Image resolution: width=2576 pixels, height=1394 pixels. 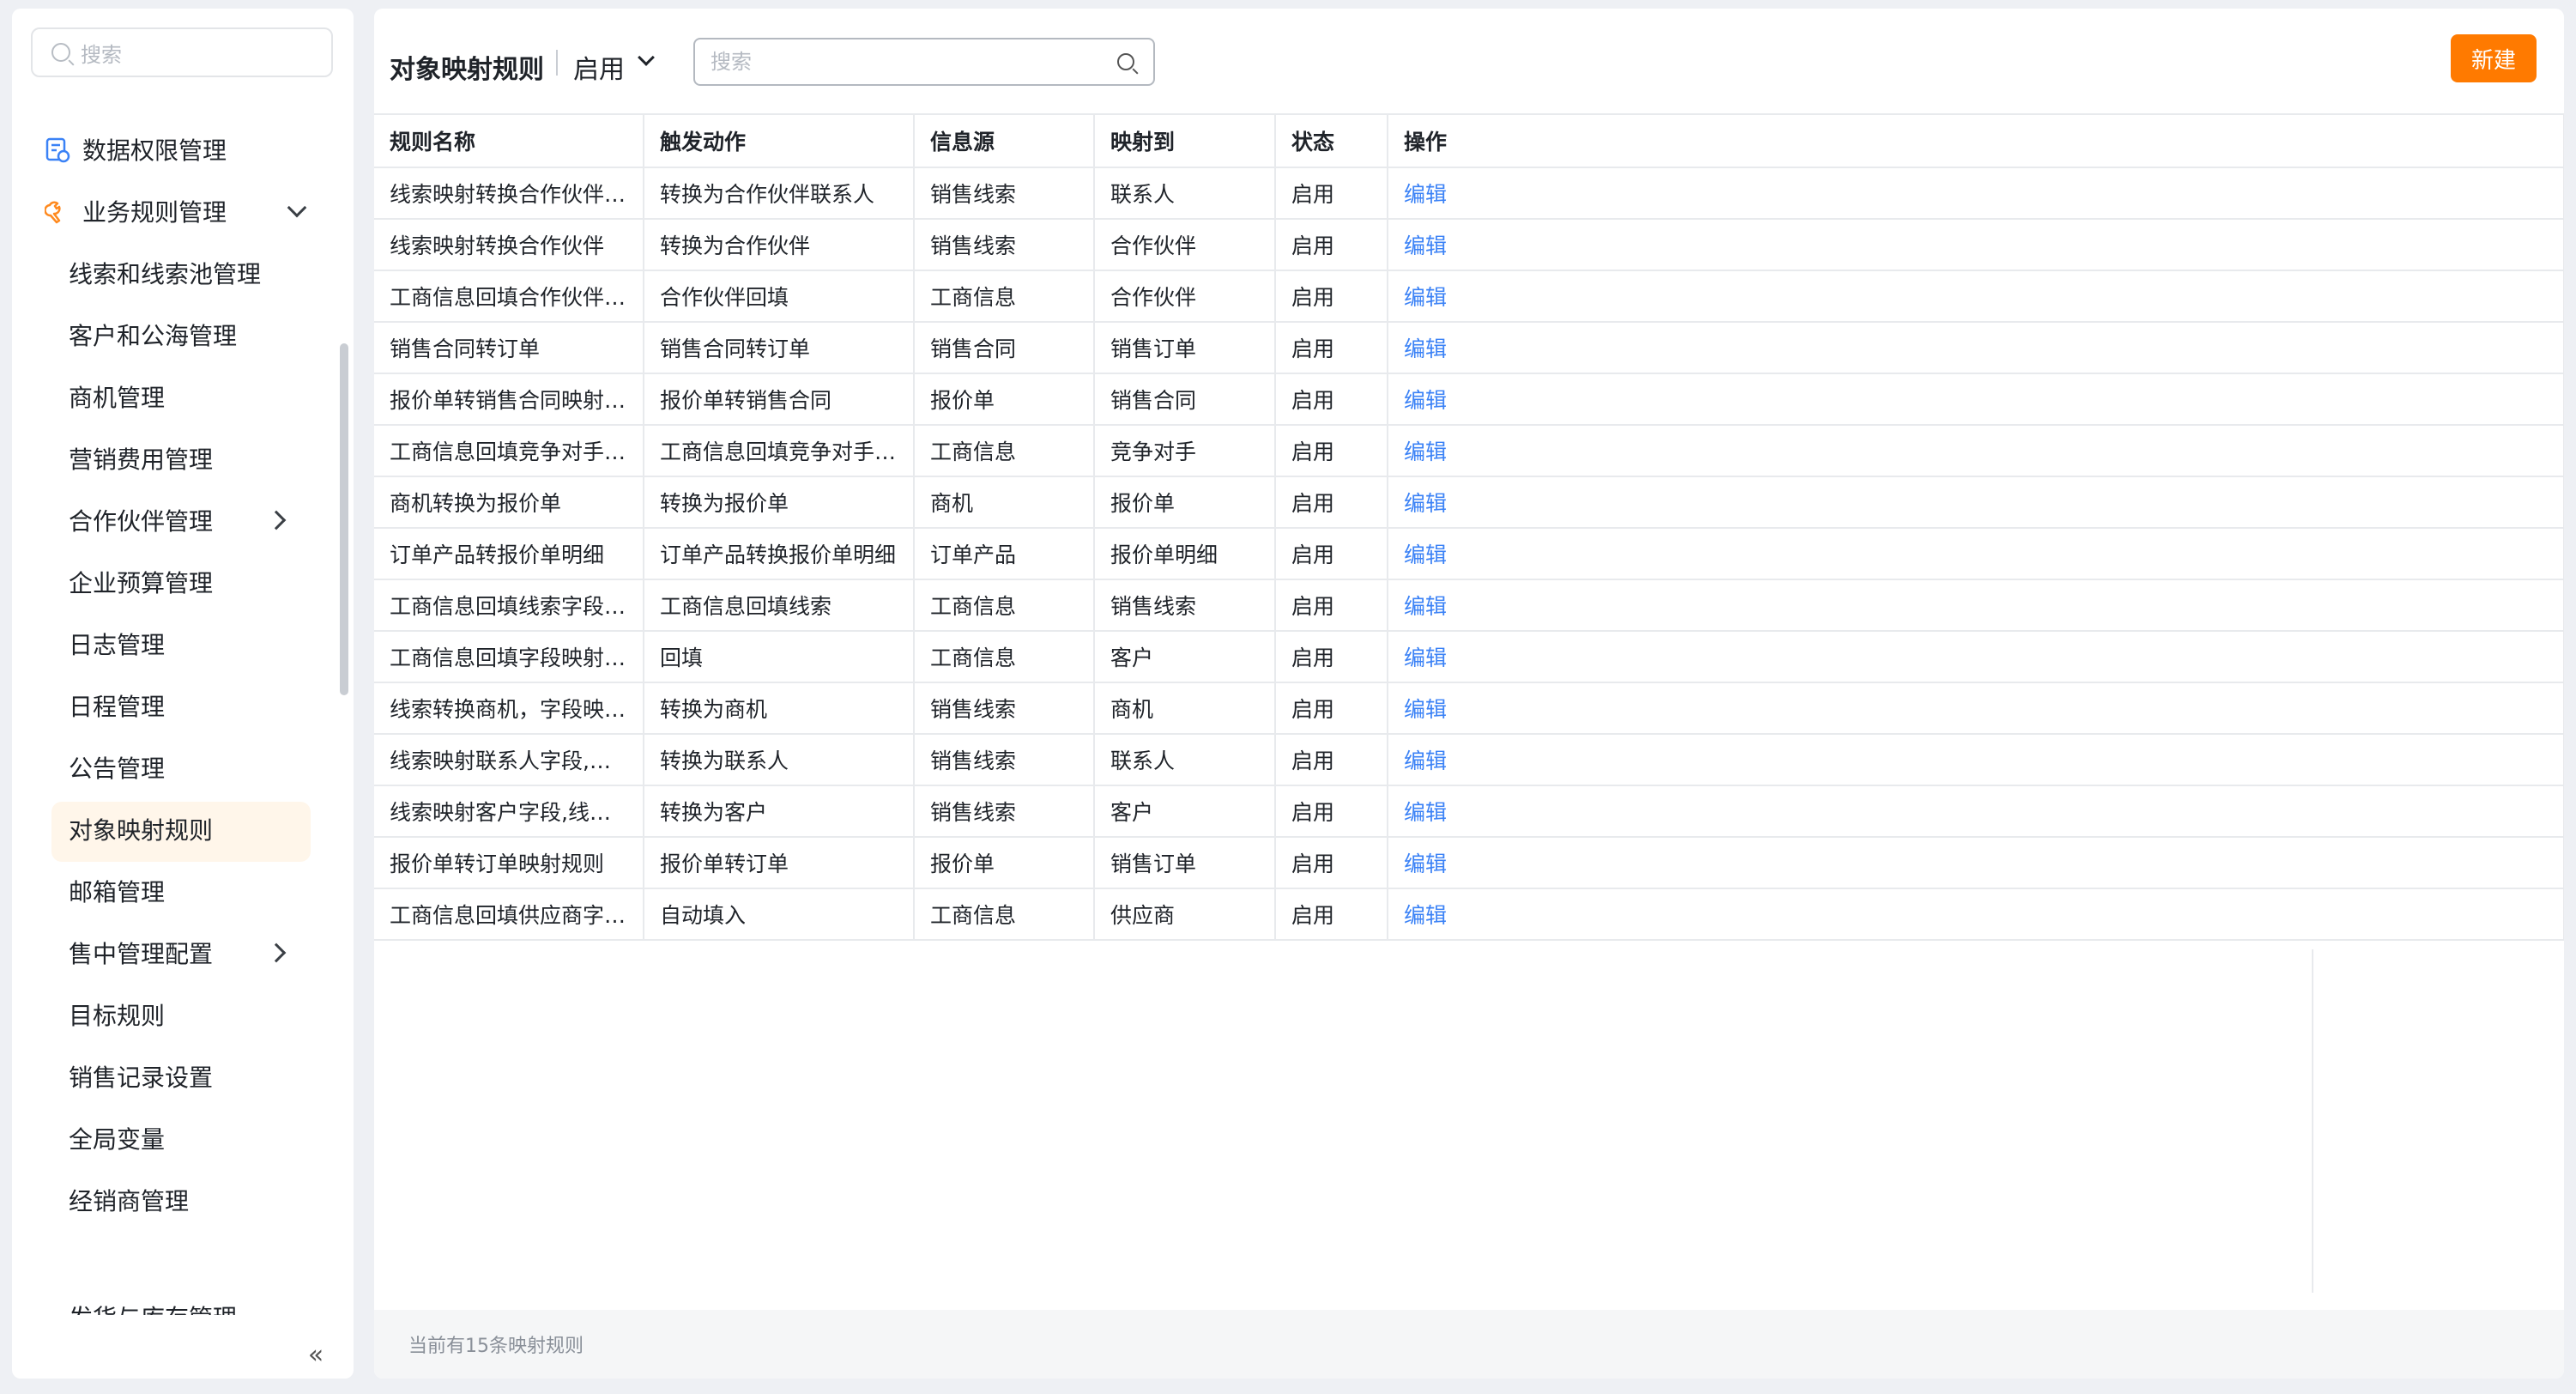 I want to click on sidebar-item-2: 线索和线索池管理, so click(x=183, y=273).